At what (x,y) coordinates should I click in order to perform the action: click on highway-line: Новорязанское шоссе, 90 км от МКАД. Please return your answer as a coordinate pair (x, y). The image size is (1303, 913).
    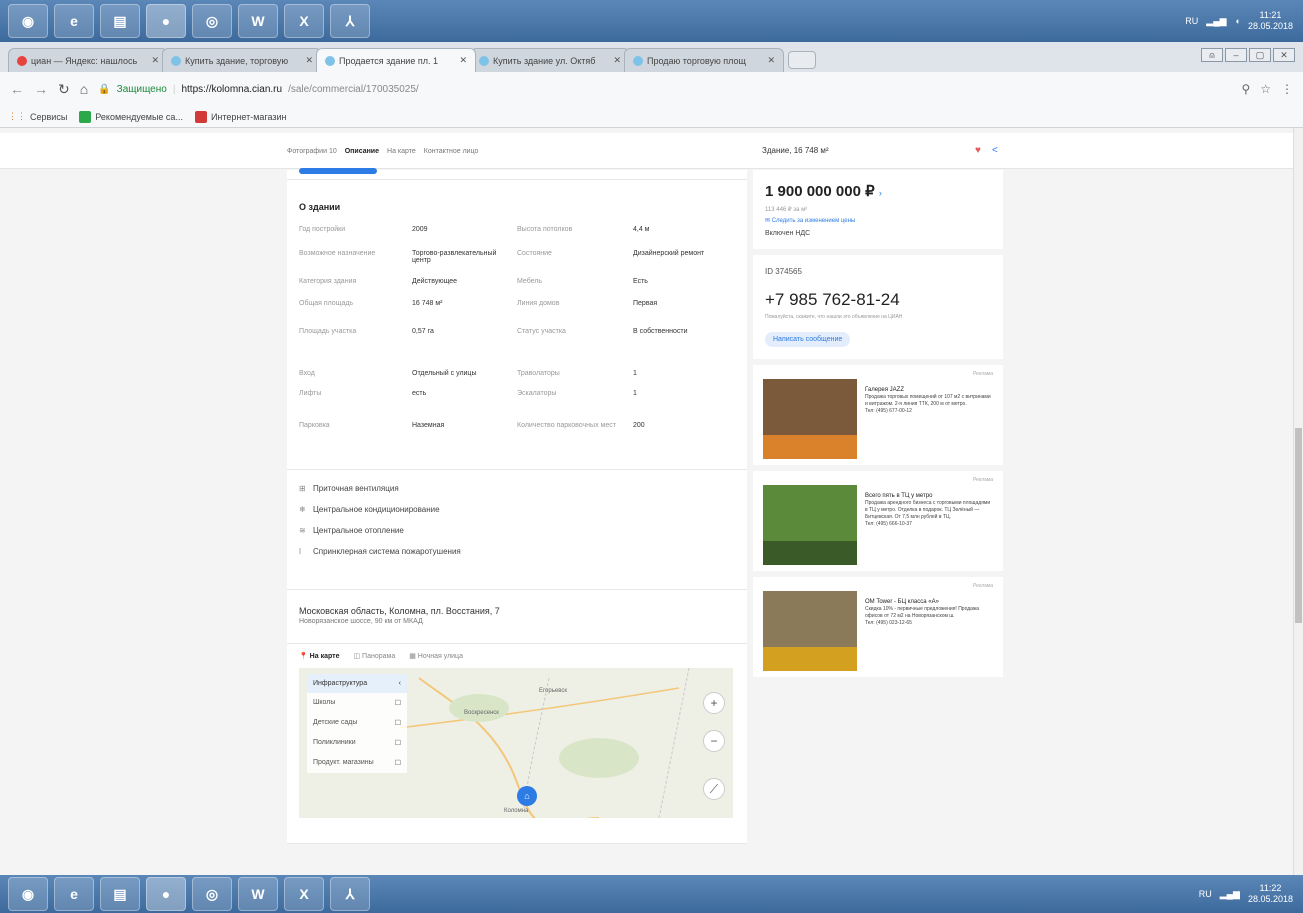
    Looking at the image, I should click on (361, 621).